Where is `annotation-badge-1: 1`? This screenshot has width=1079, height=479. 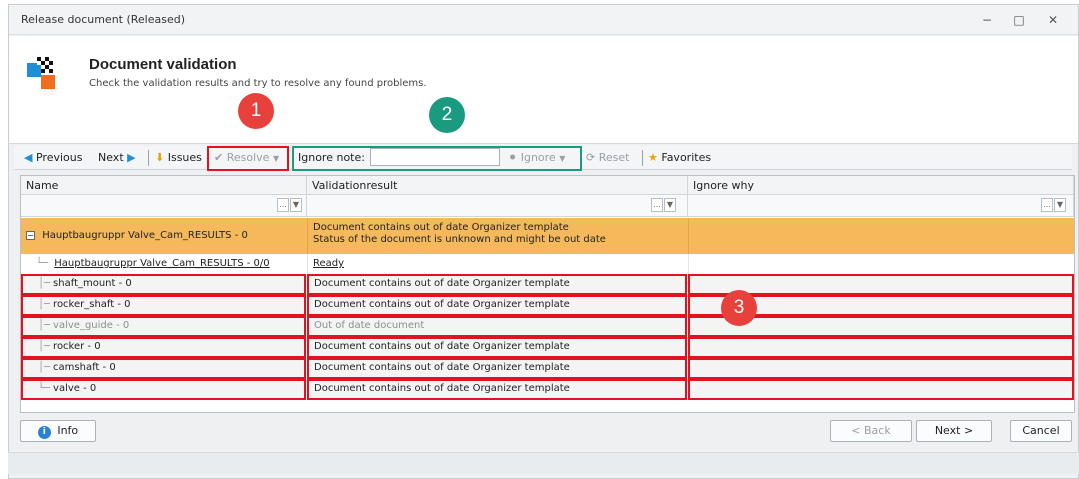 annotation-badge-1: 1 is located at coordinates (256, 111).